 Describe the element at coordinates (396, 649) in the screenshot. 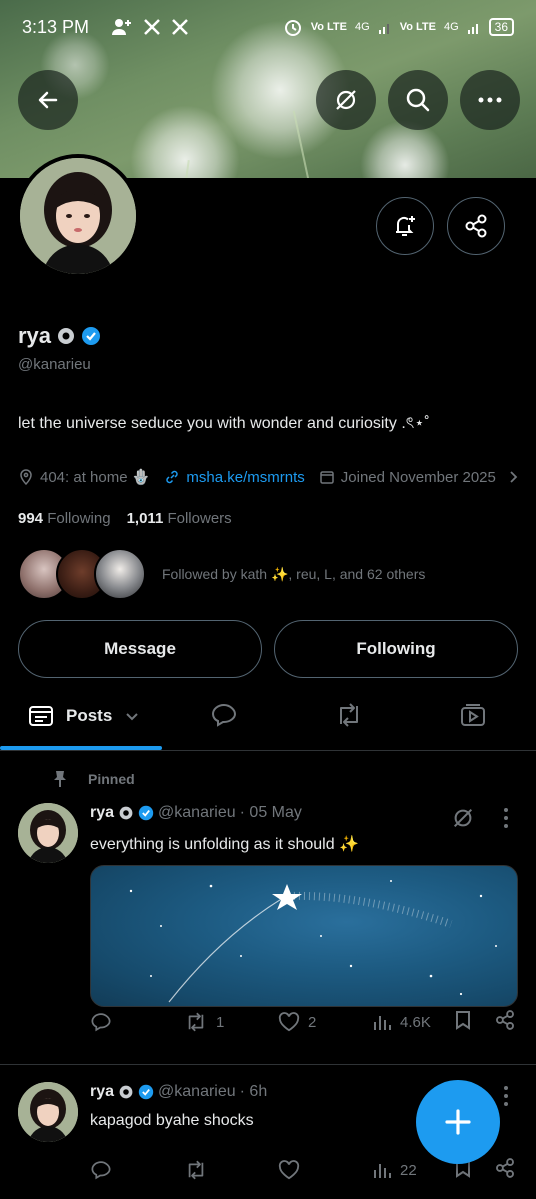

I see `following-button: Following` at that location.